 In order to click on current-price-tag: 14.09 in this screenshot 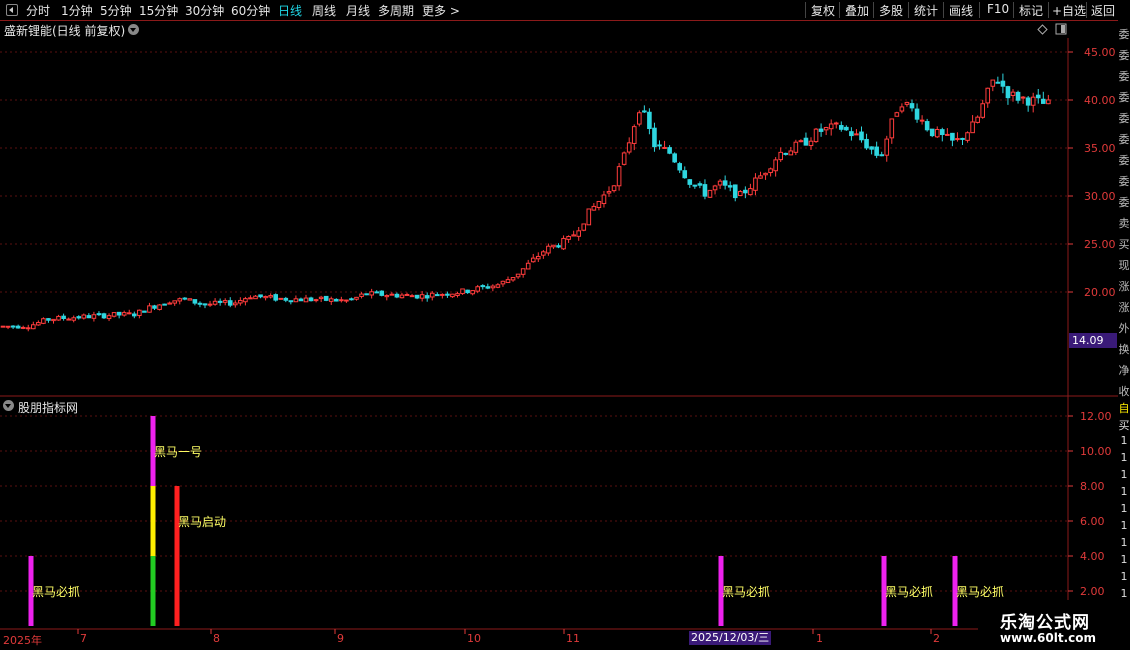, I will do `click(1093, 340)`.